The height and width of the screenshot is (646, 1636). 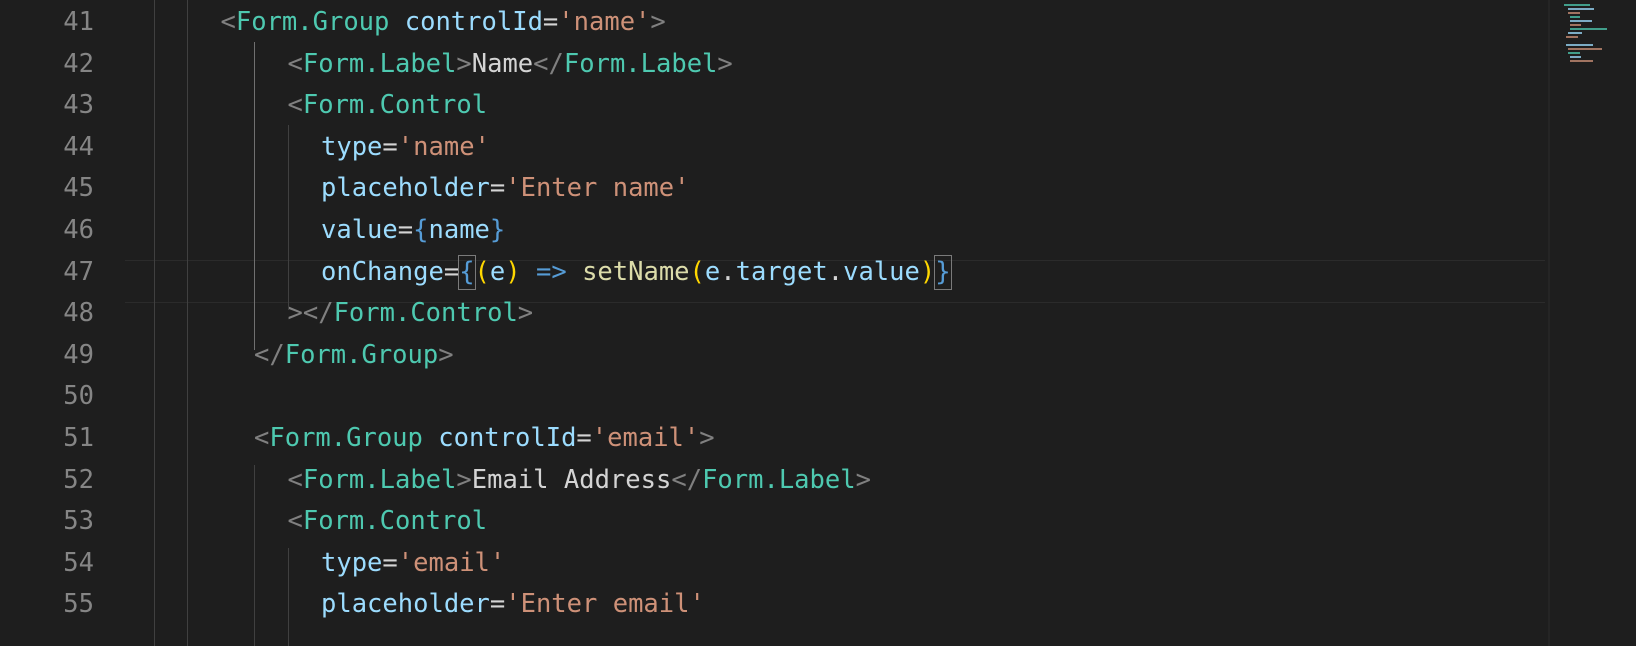 What do you see at coordinates (513, 604) in the screenshot?
I see `code-line: placeholder='Enter email'` at bounding box center [513, 604].